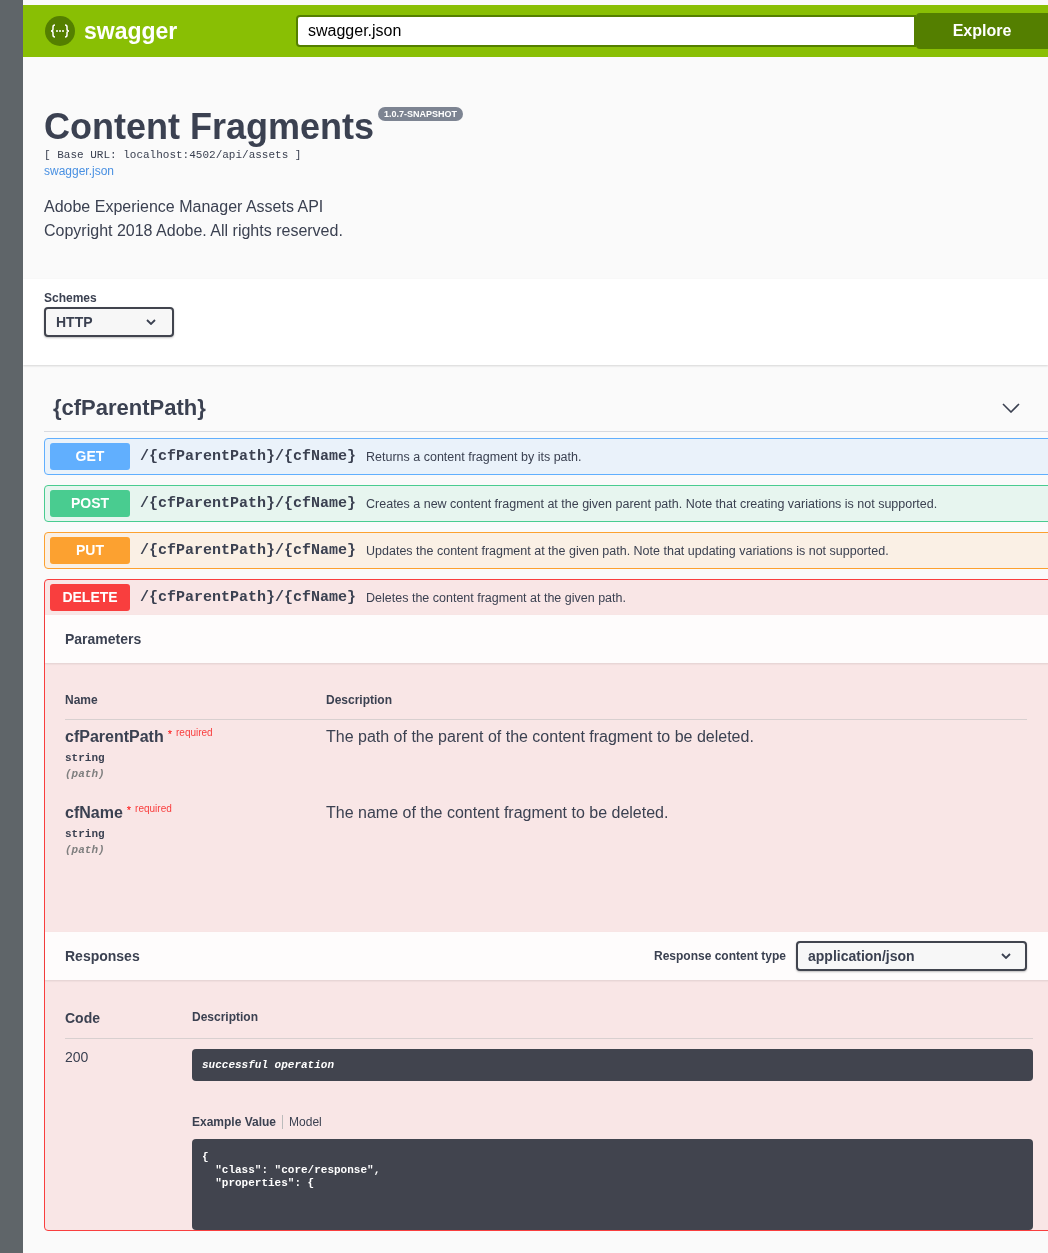 The width and height of the screenshot is (1048, 1253). Describe the element at coordinates (102, 956) in the screenshot. I see `section-title: Responses` at that location.